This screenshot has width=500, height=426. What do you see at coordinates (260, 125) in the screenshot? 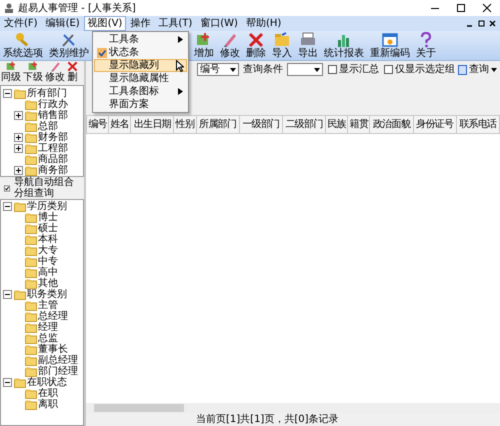
I see `column-header: 一级部门` at bounding box center [260, 125].